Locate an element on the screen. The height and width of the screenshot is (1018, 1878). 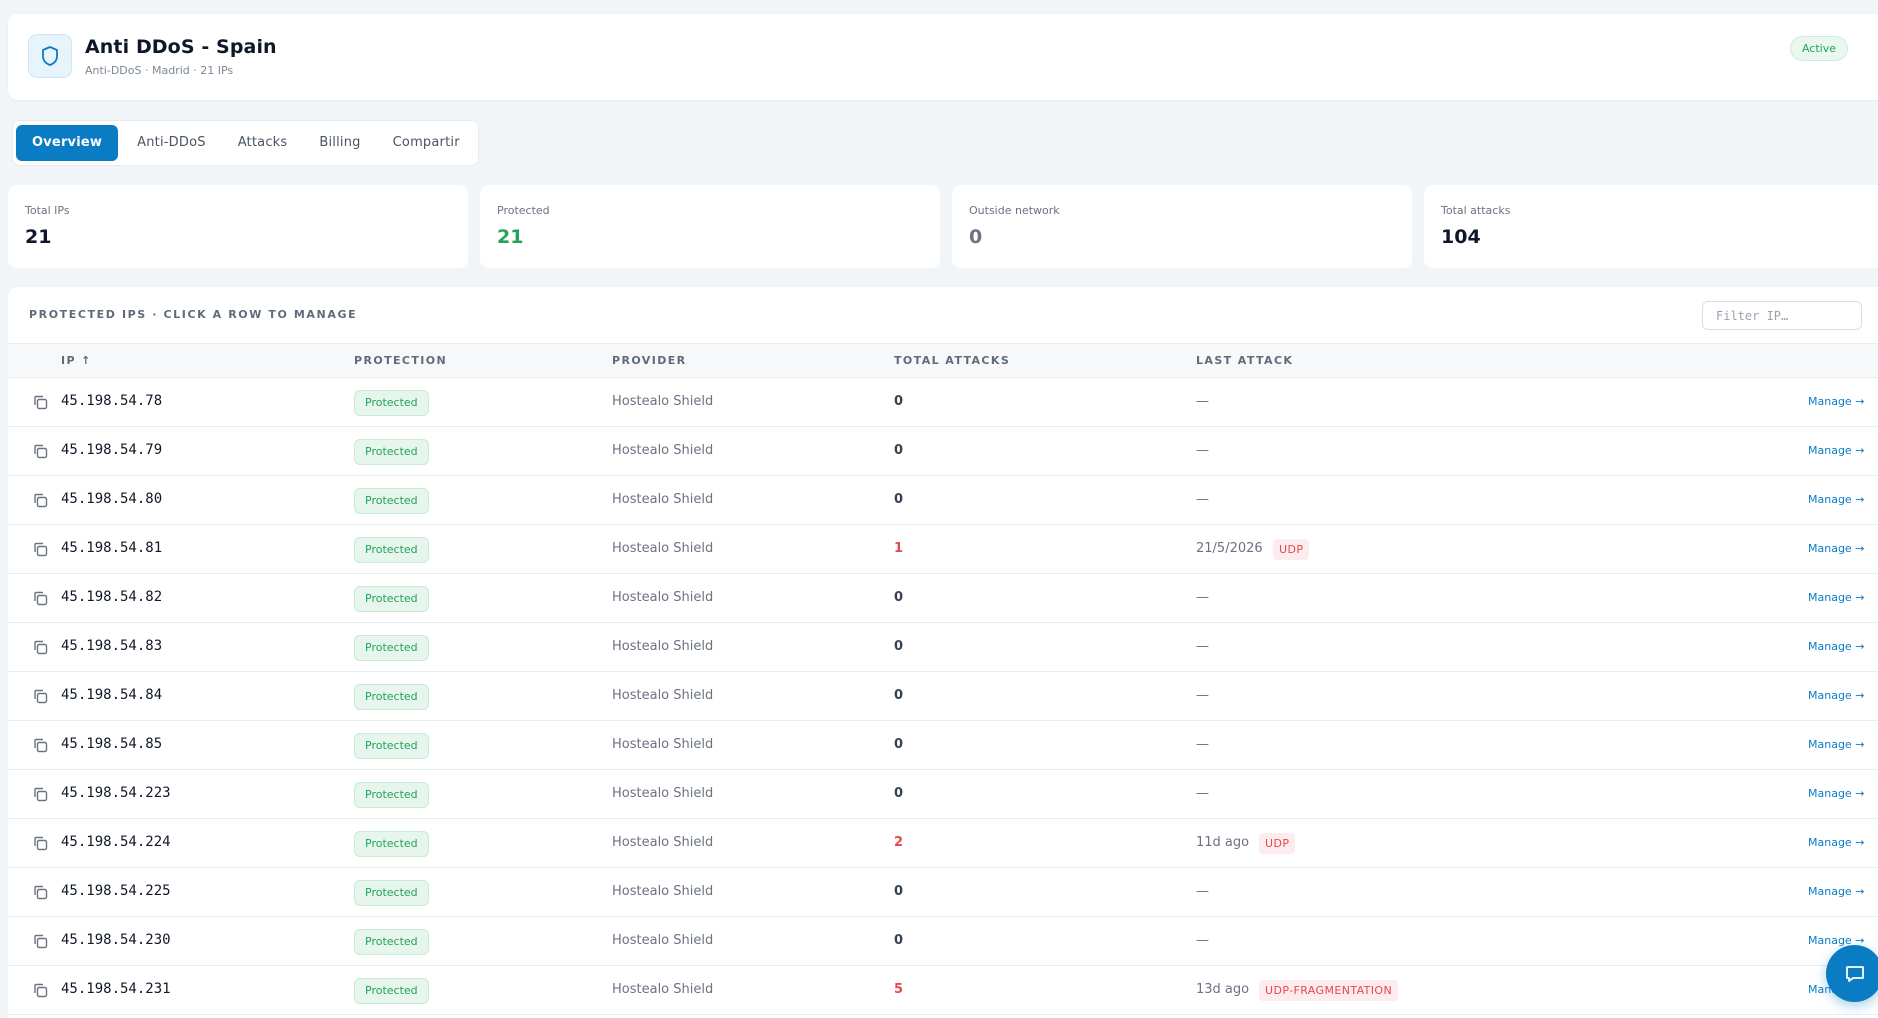
last-attack: 21/5/2026 is located at coordinates (1229, 548).